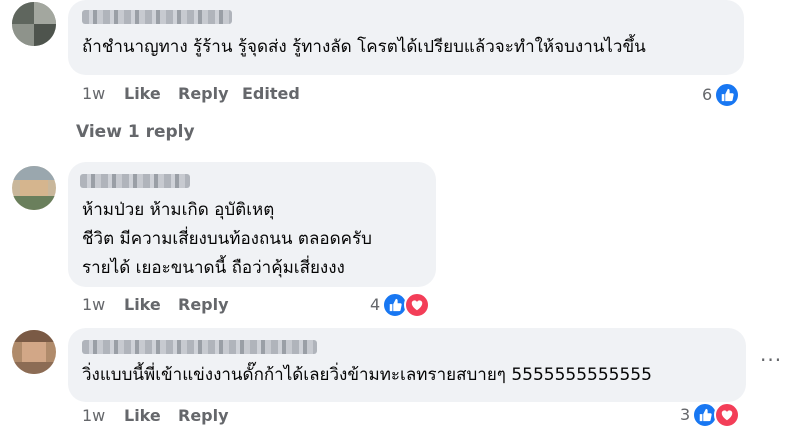  Describe the element at coordinates (232, 94) in the screenshot. I see `comment-actions: 1w Like Reply Edited` at that location.